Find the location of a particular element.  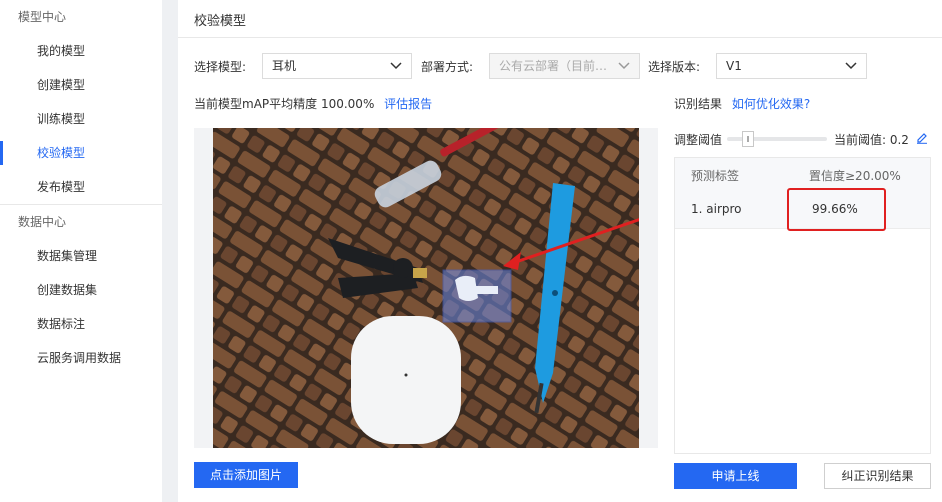

sidebar-item-data-annotation: 数据标注 is located at coordinates (81, 324).